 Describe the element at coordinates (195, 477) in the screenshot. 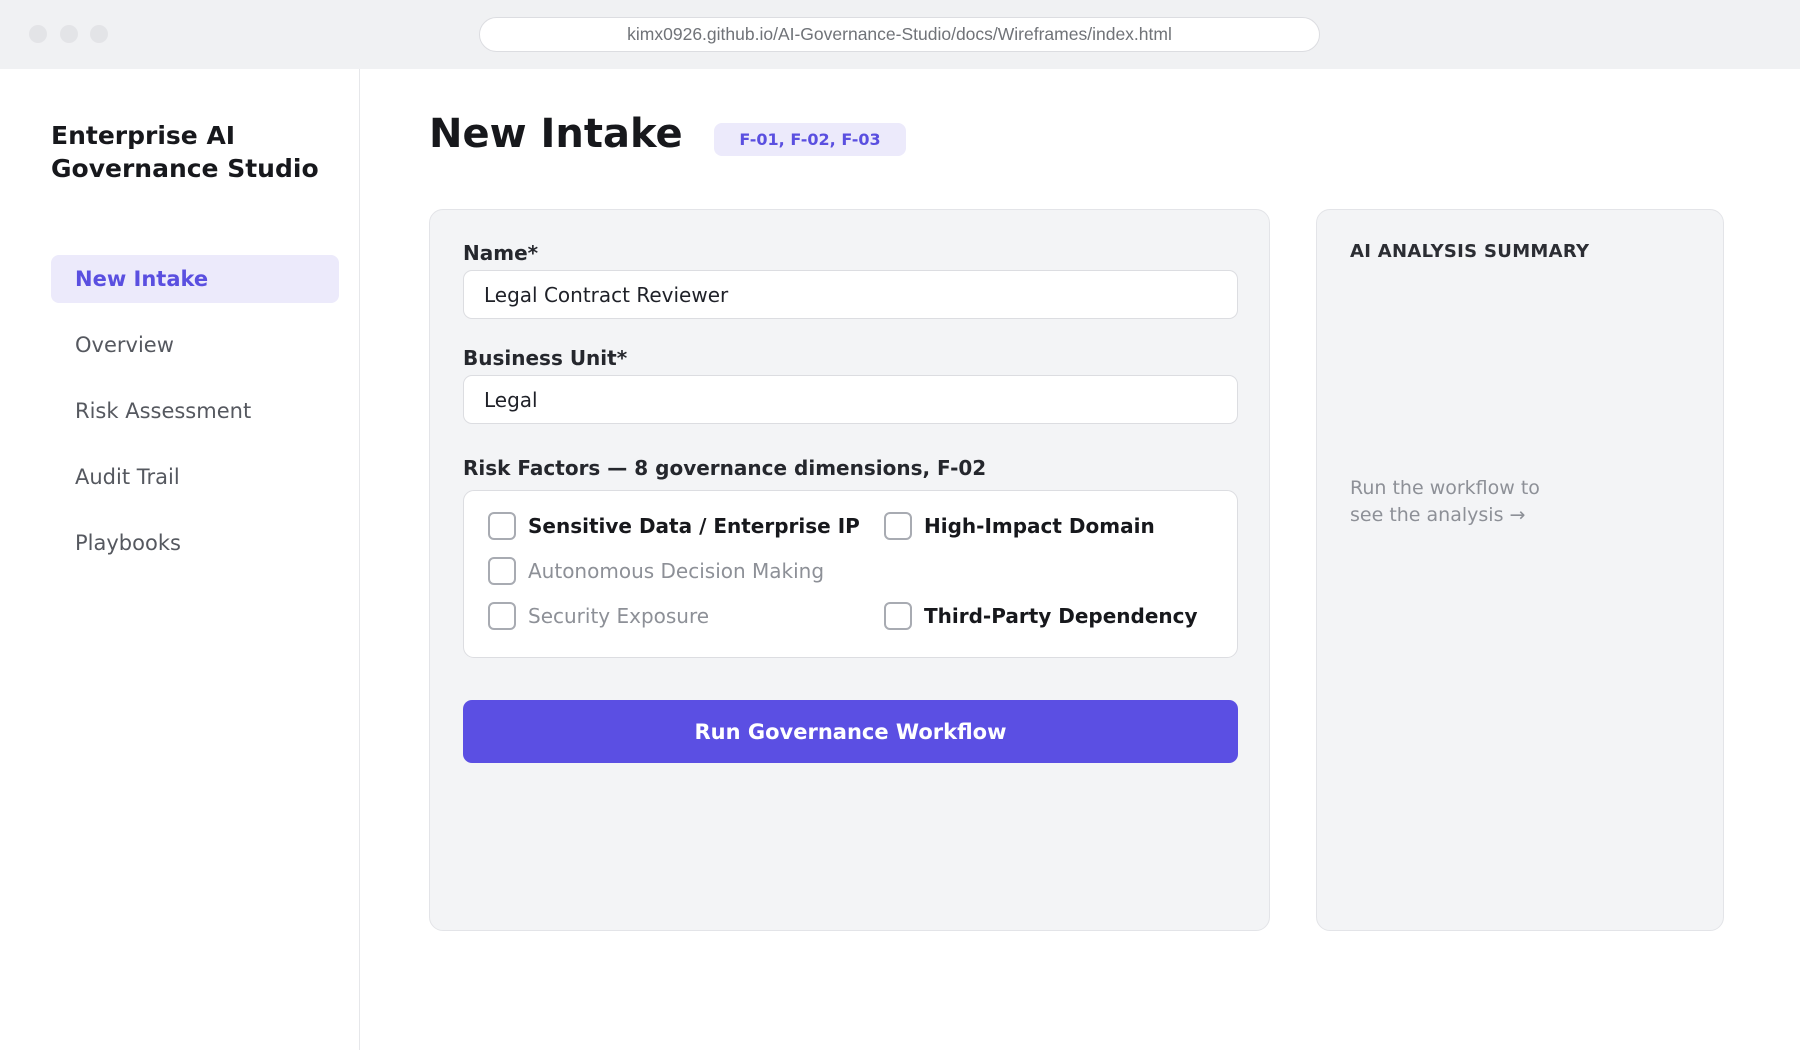

I see `sidebar-item-audit-trail: Audit Trail` at that location.